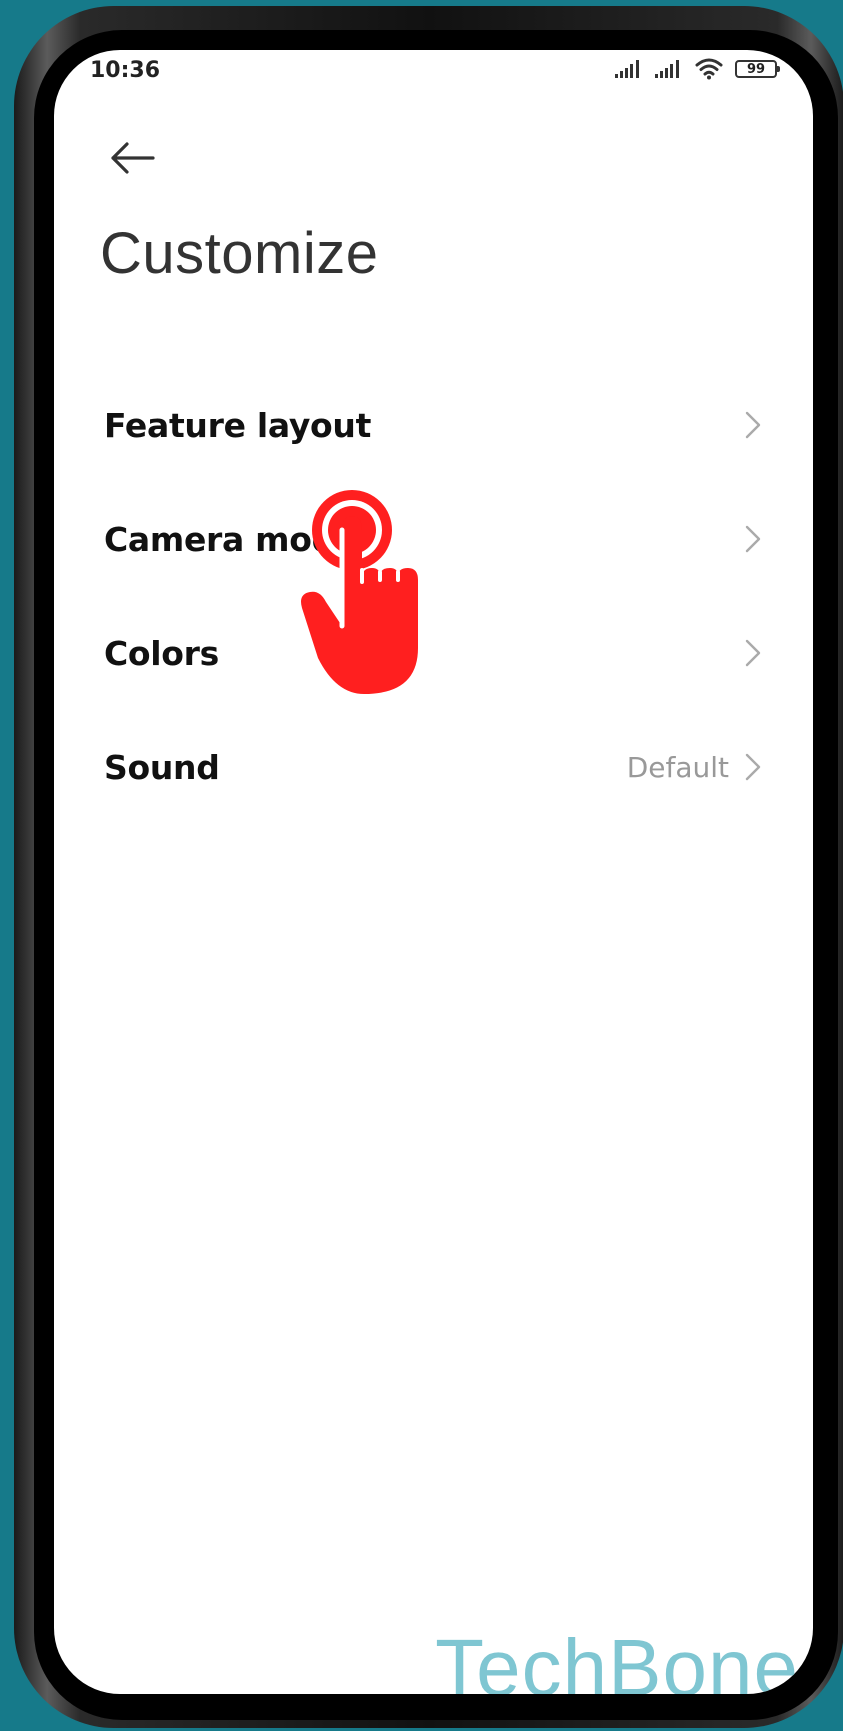 The width and height of the screenshot is (843, 1731). Describe the element at coordinates (359, 592) in the screenshot. I see `tap-hand-icon` at that location.